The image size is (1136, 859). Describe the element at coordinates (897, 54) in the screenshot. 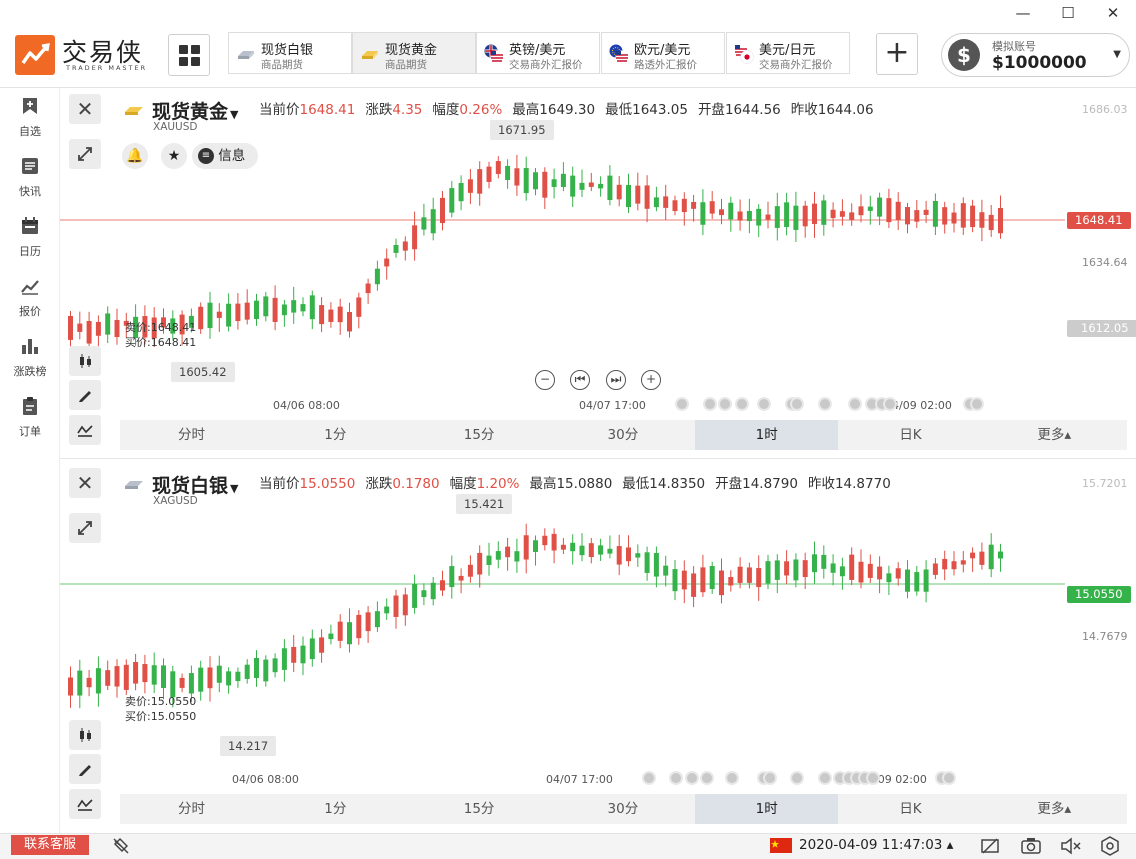

I see `add-tab-button: +` at that location.